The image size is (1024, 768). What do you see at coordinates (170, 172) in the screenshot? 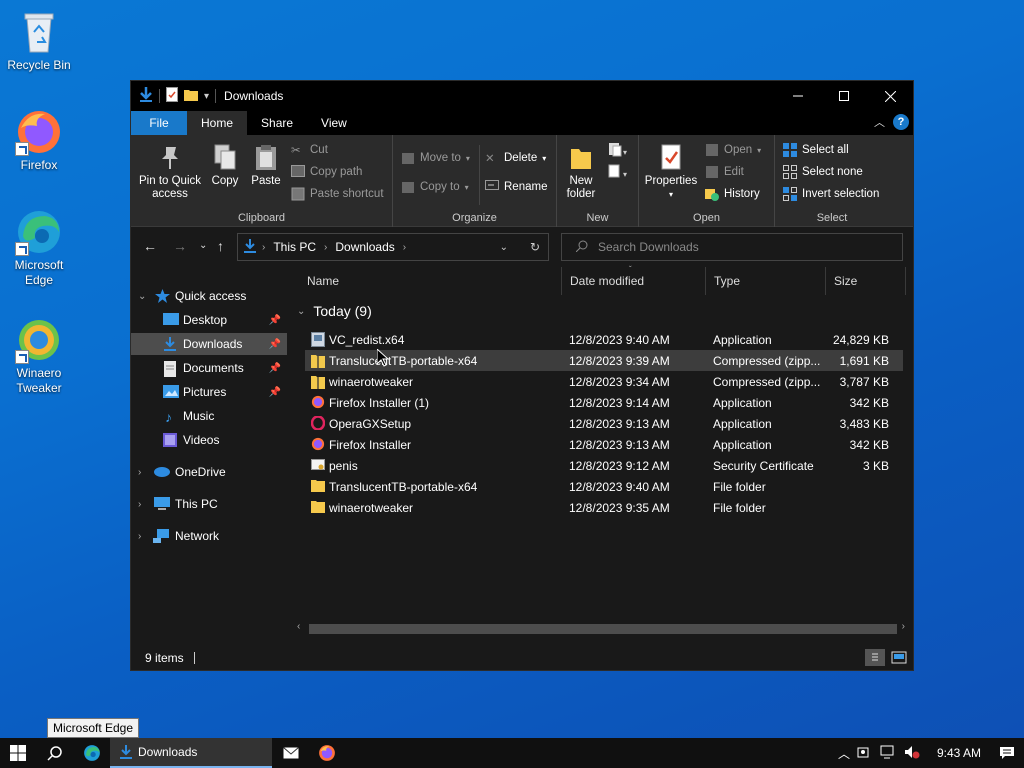
I see `pin-to-quick-access-button: Pin to Quick access` at bounding box center [170, 172].